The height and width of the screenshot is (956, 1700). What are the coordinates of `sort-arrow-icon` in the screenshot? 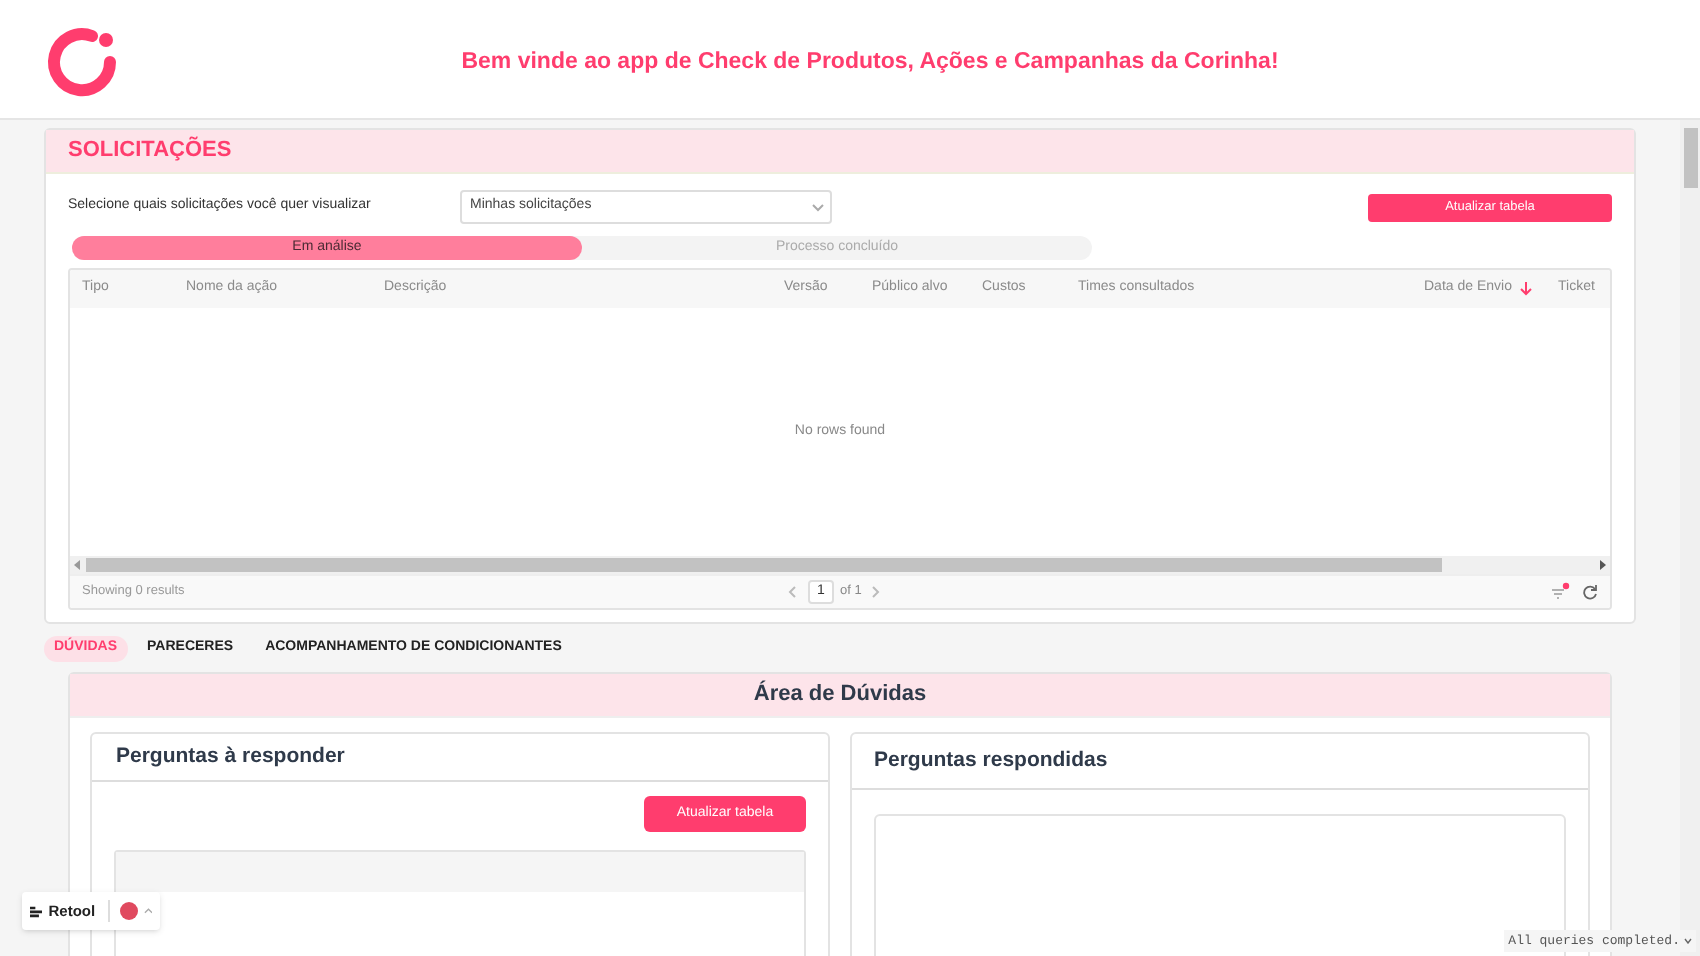 It's located at (1525, 289).